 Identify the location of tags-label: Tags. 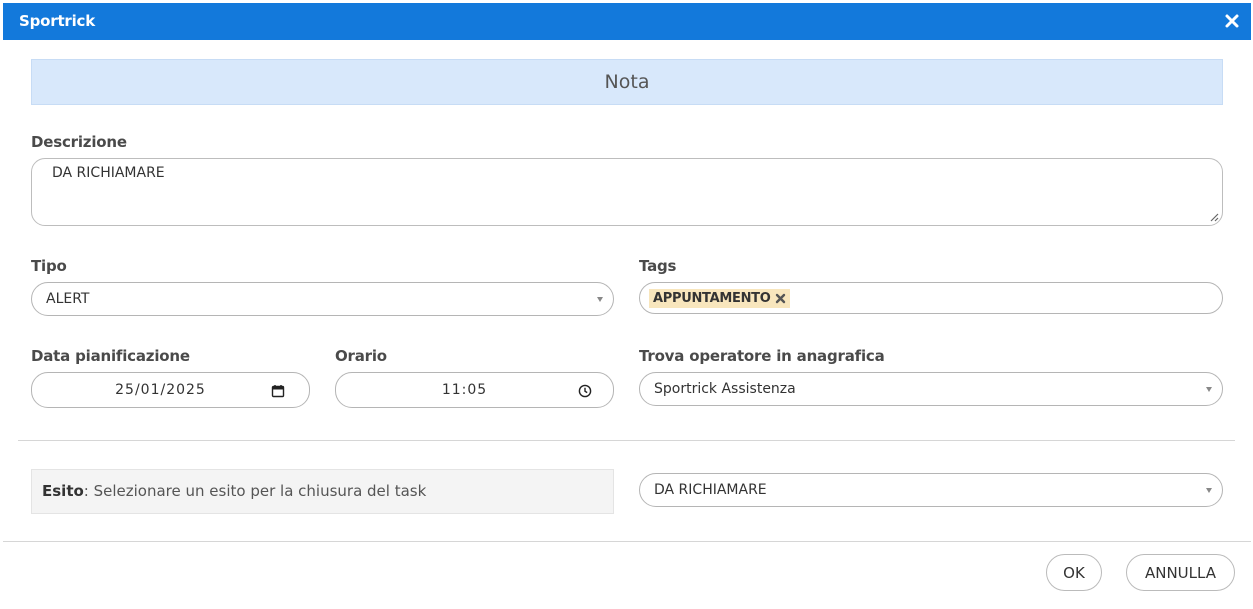
(658, 266).